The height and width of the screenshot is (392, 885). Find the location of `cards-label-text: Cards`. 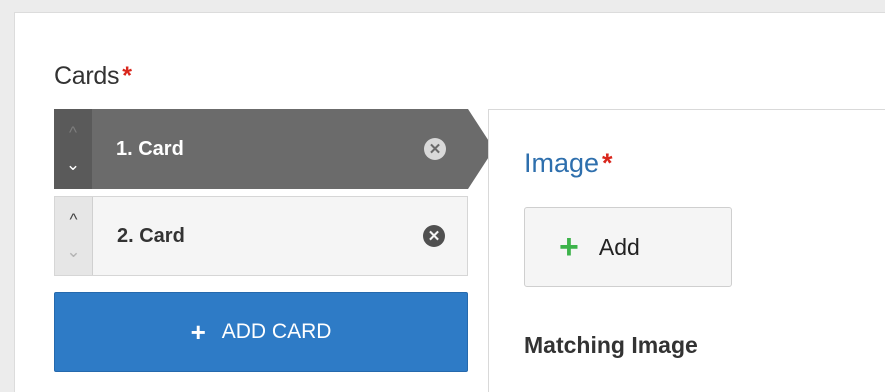

cards-label-text: Cards is located at coordinates (87, 76).